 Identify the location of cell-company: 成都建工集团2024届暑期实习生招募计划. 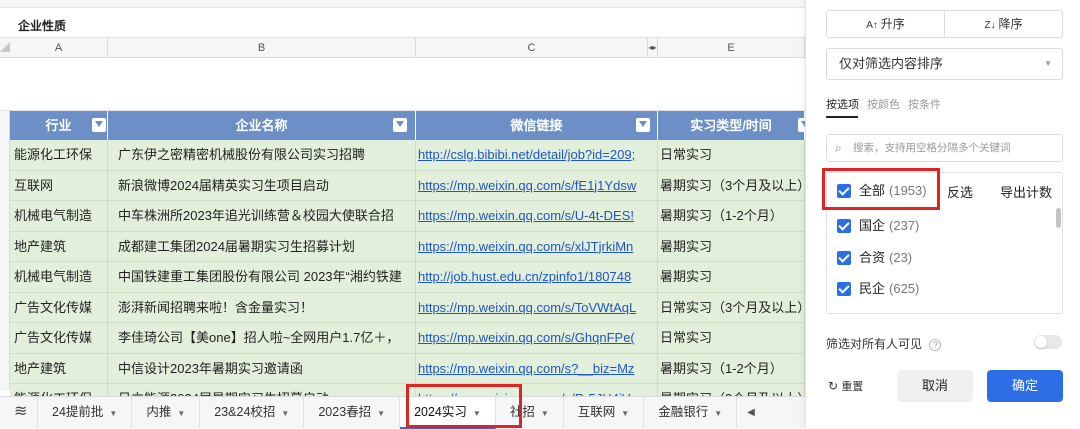
(262, 246).